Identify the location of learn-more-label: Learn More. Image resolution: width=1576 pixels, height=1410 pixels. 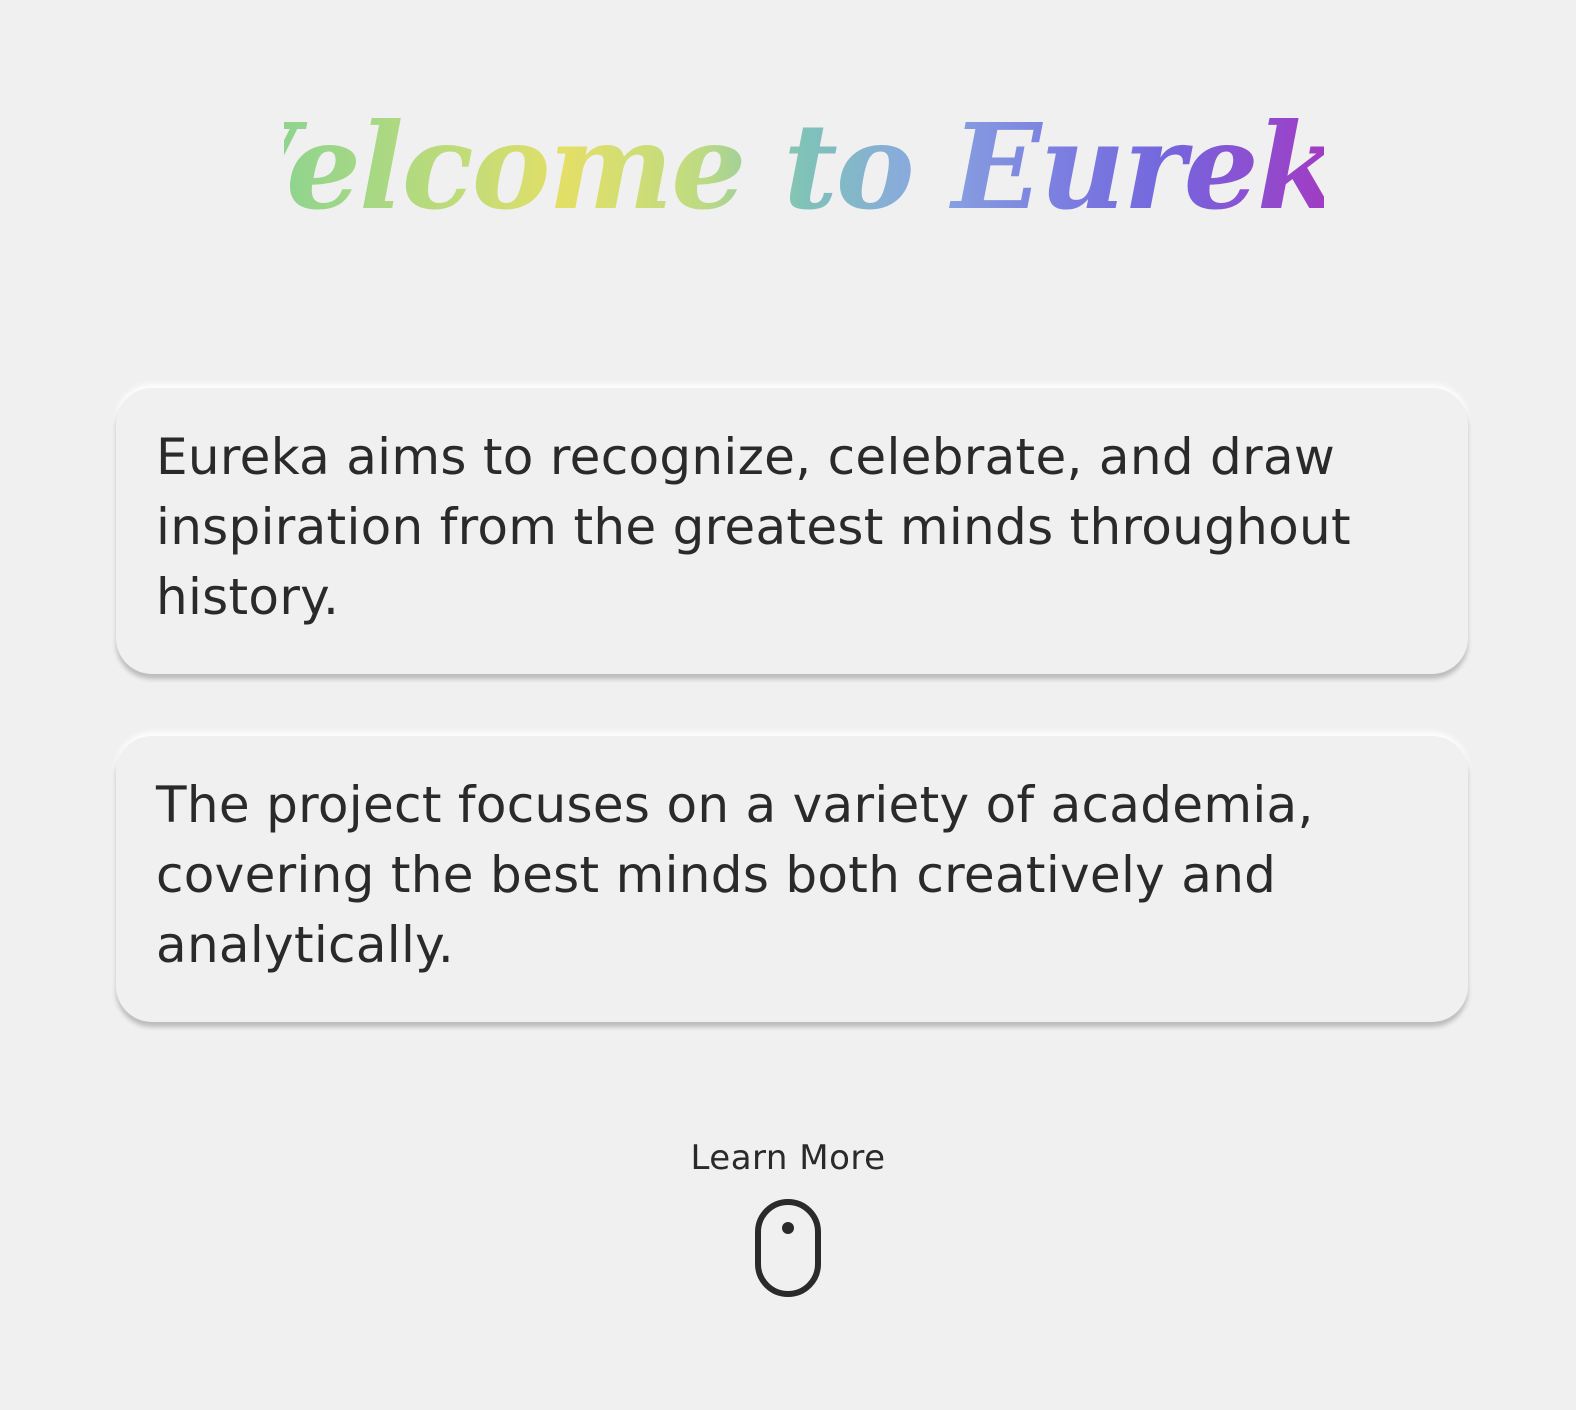
(788, 1158).